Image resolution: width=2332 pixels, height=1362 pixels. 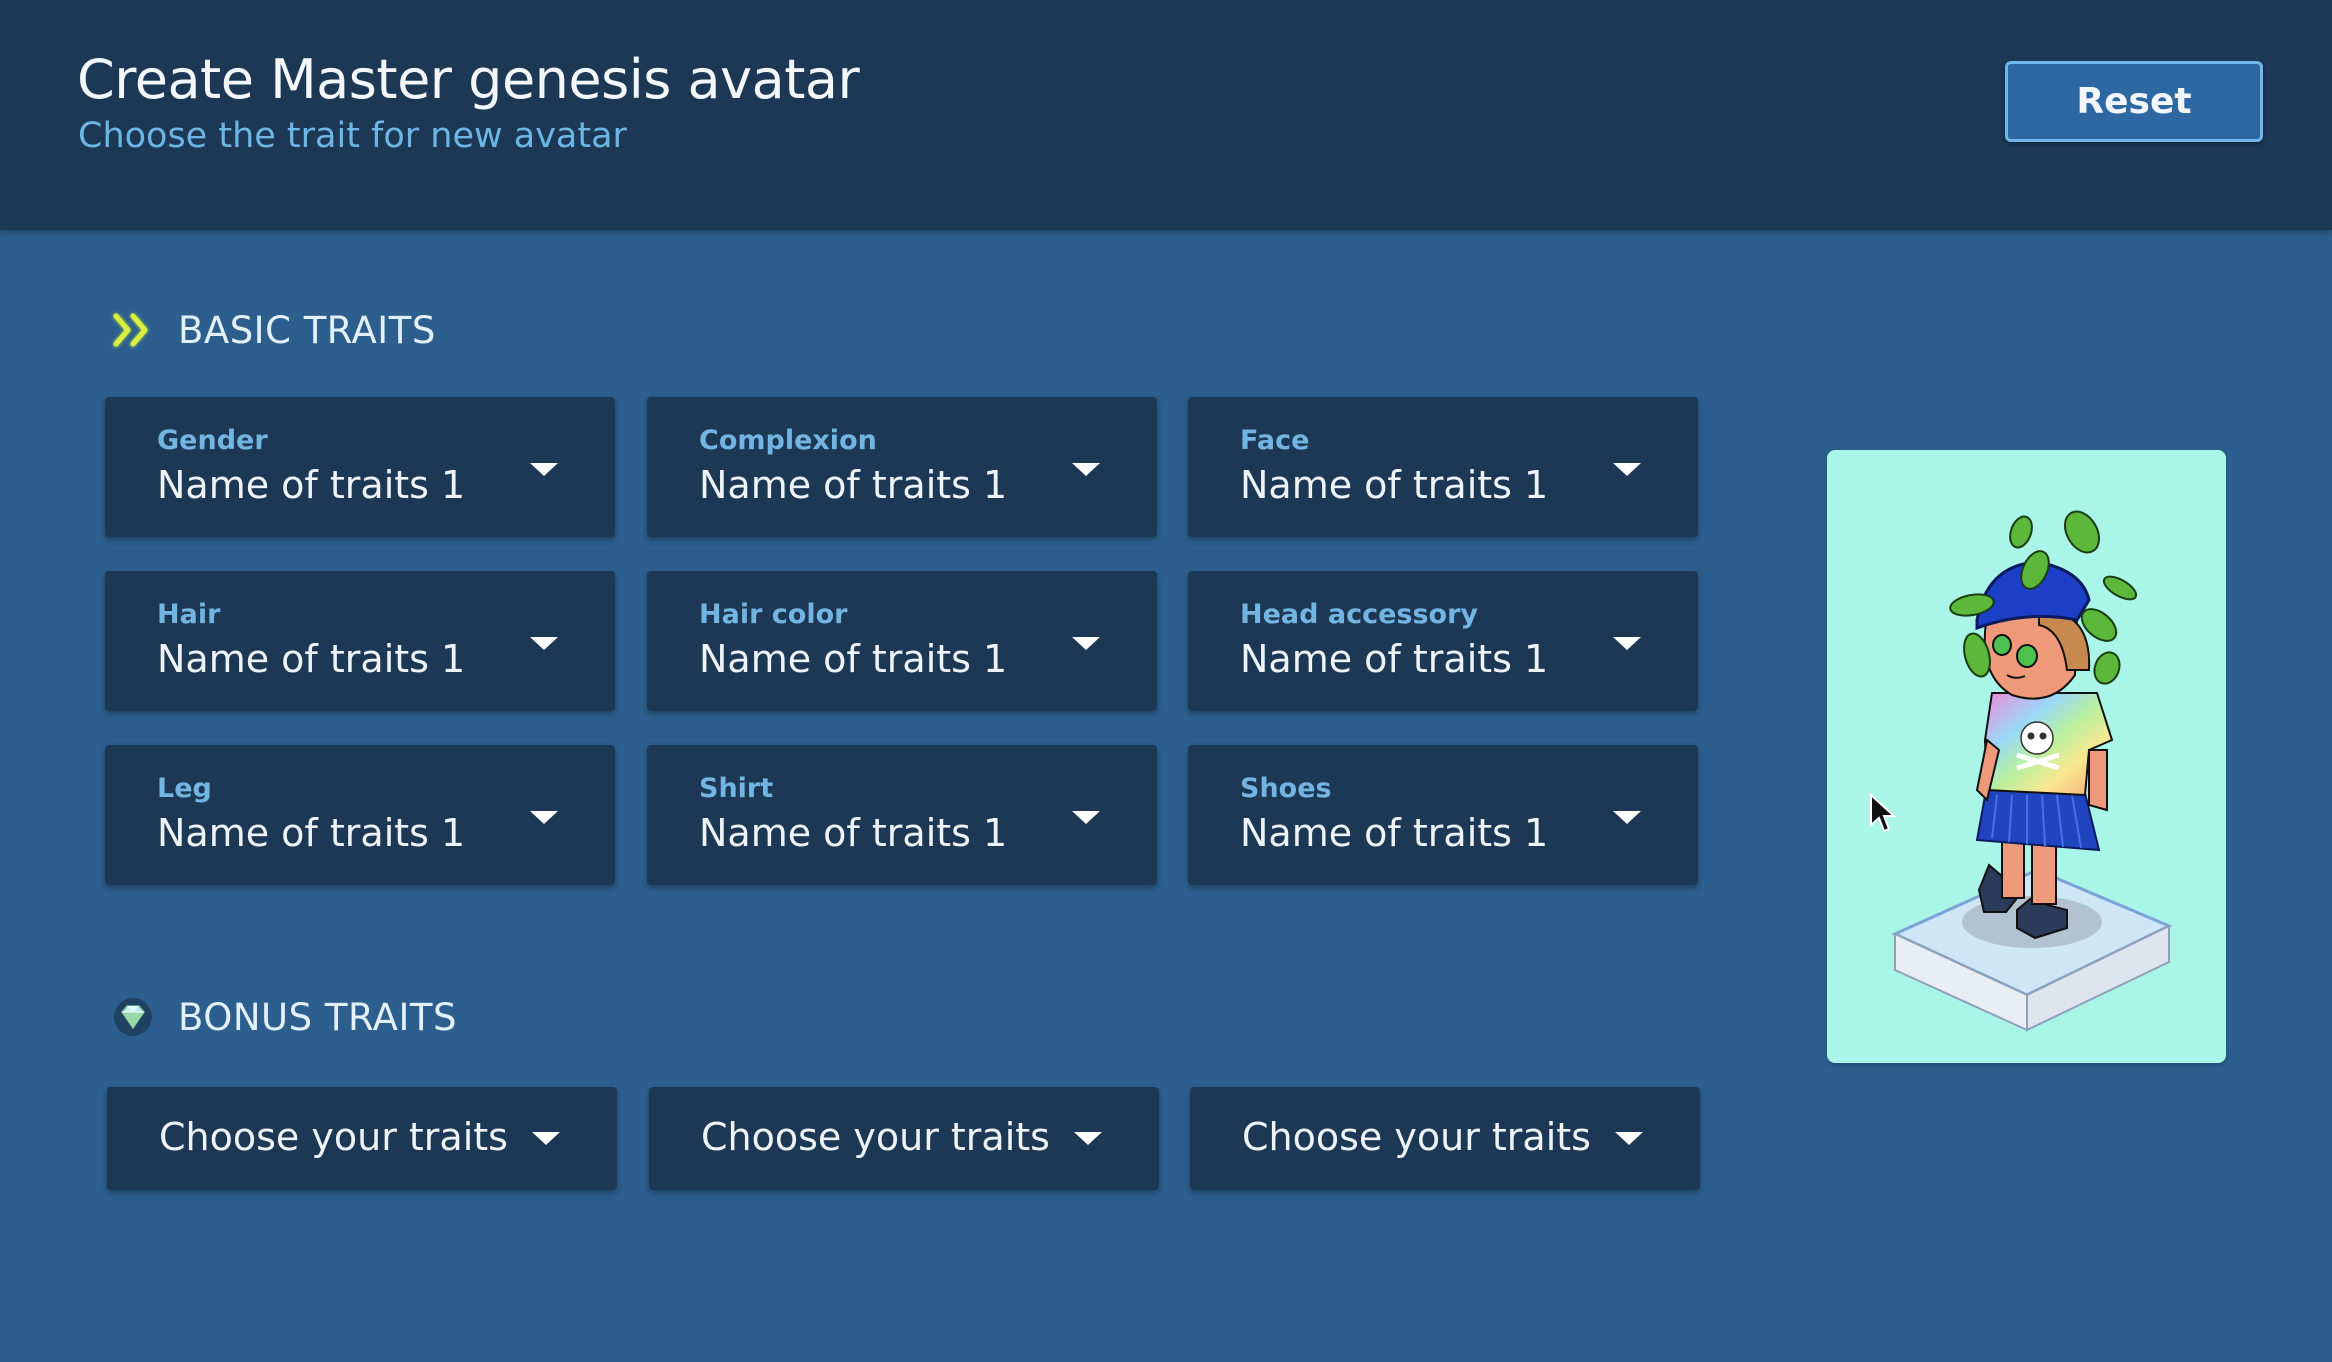 I want to click on hair-dropdown: Hair Name of traits 1, so click(x=360, y=641).